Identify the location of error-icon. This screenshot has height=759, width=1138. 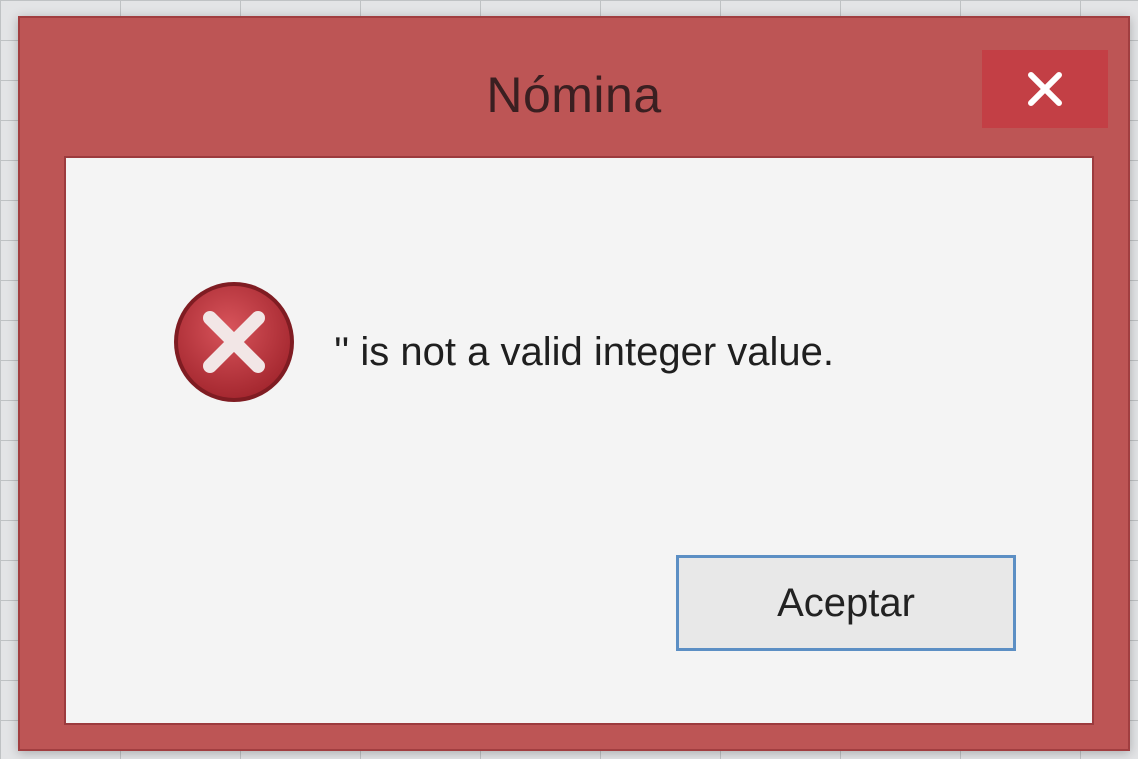
(234, 342).